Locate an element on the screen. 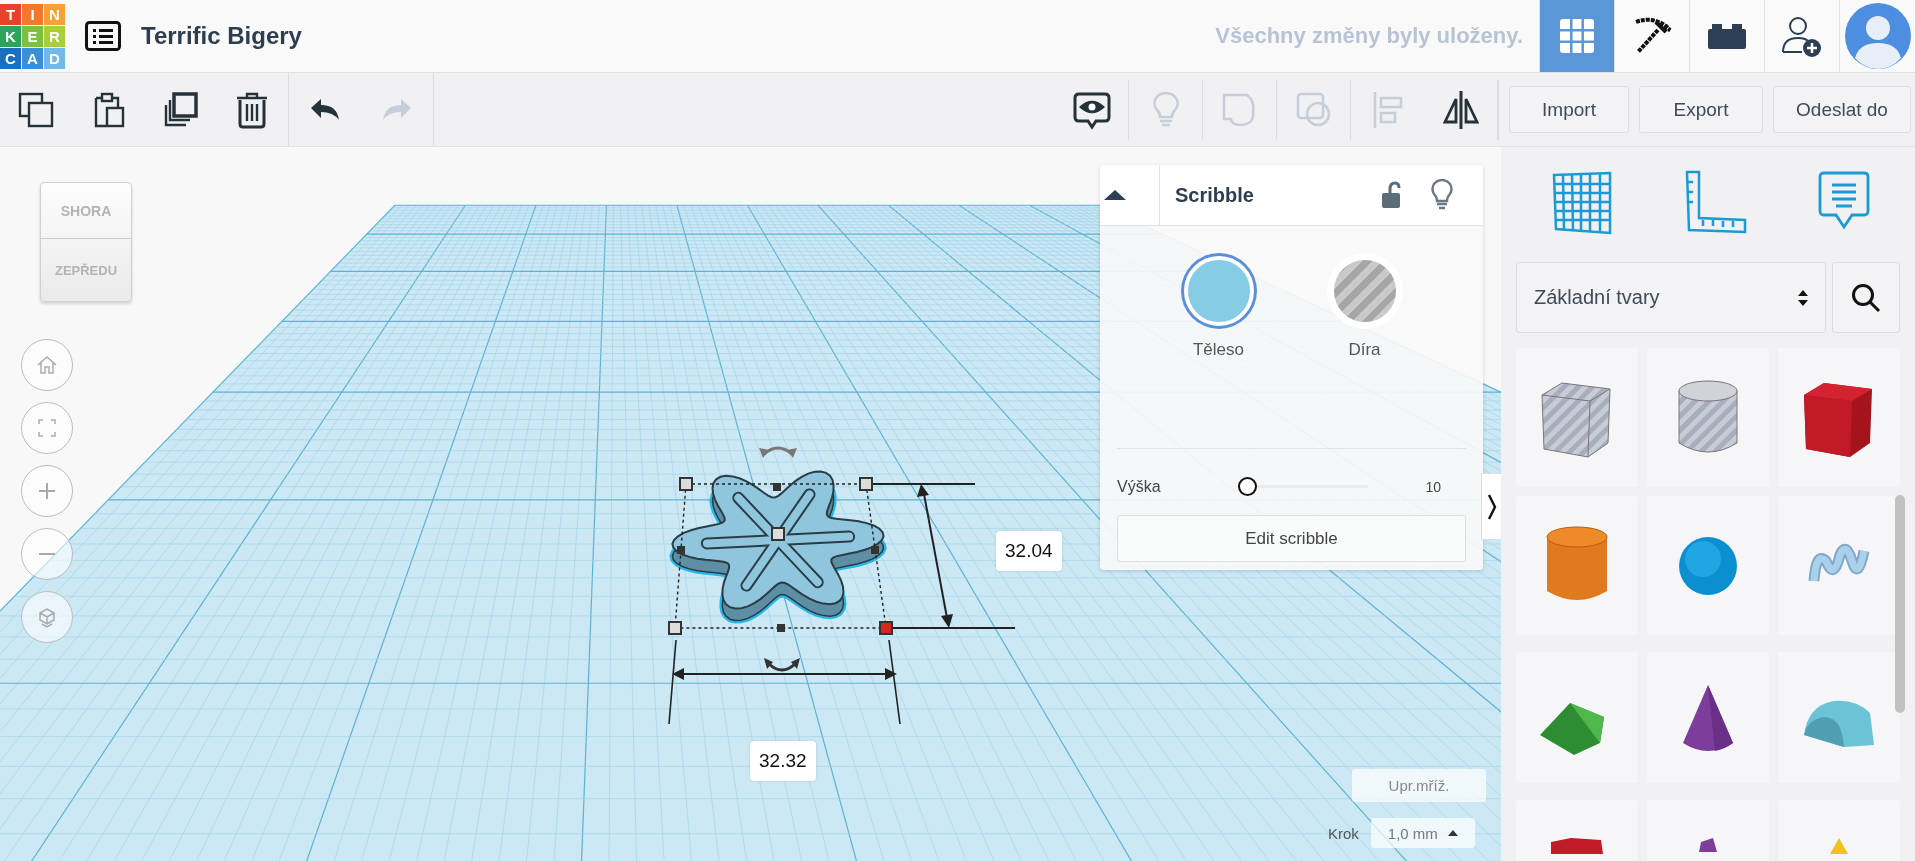 This screenshot has width=1915, height=861. logo-letter: A is located at coordinates (32, 58).